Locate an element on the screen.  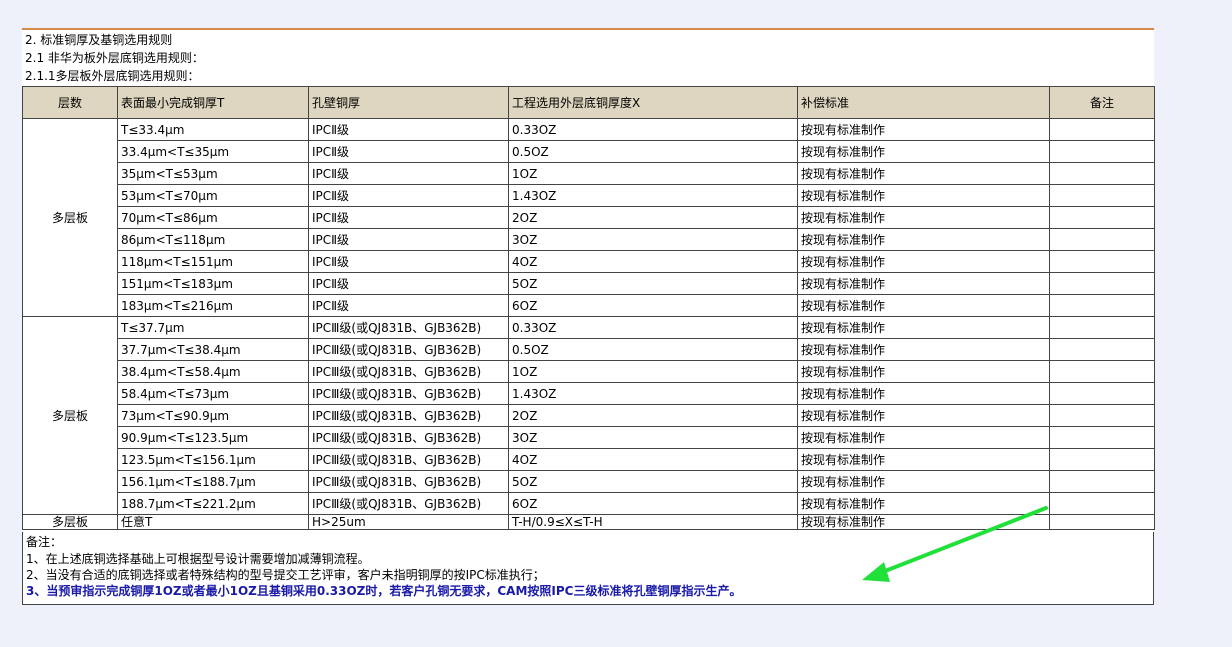
min-copper-cell: 86μm<T≤118μm is located at coordinates (213, 239).